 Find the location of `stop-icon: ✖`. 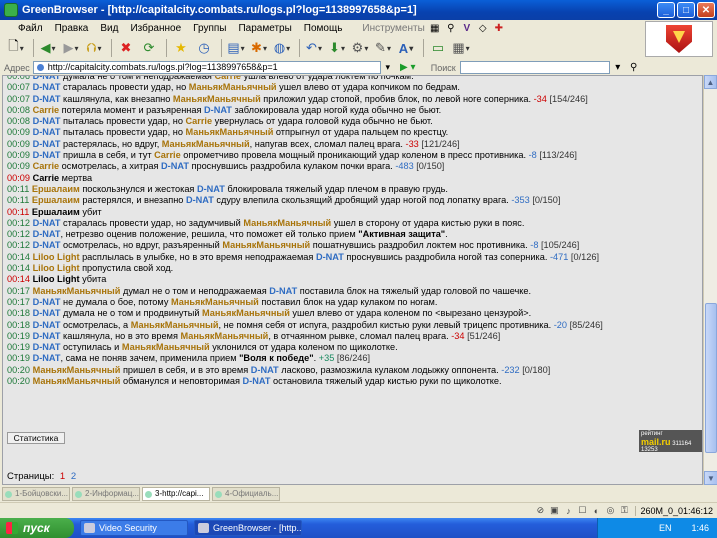

stop-icon: ✖ is located at coordinates (126, 48).